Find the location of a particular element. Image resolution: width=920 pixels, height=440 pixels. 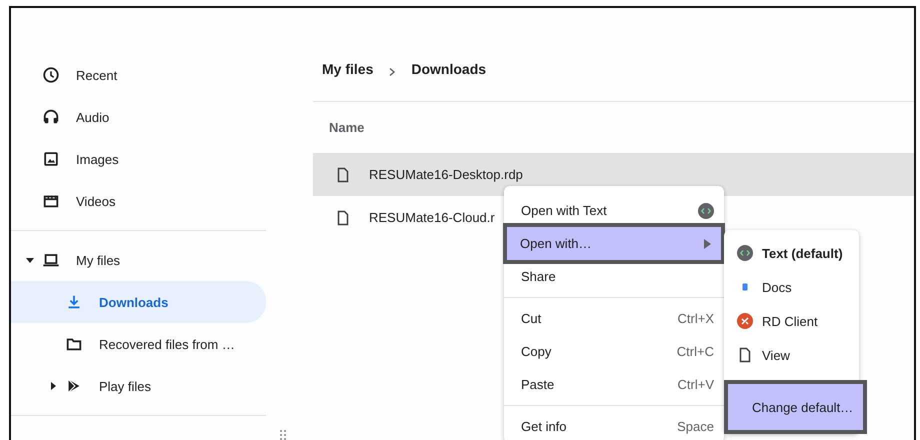

shortcut-text: Ctrl+X is located at coordinates (696, 318).